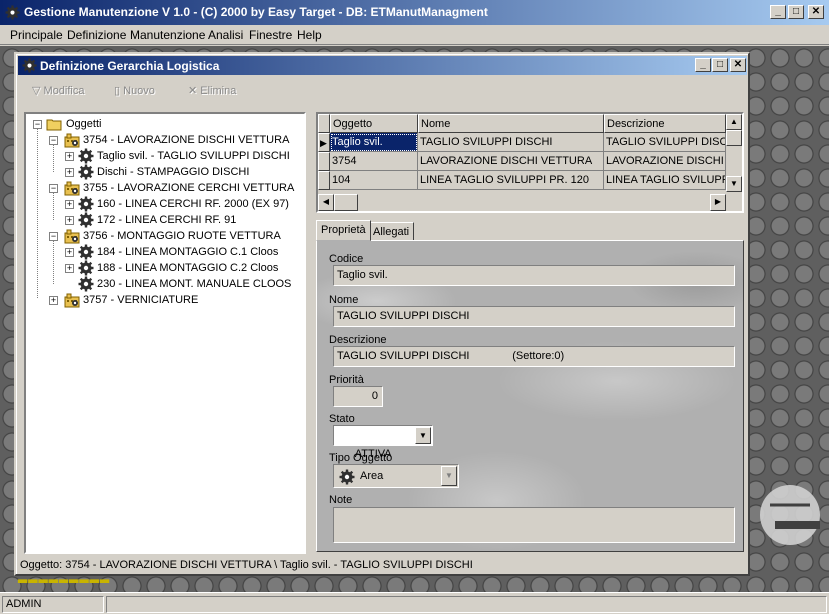 This screenshot has height=614, width=829. I want to click on grid-cell: Taglio svil., so click(374, 142).